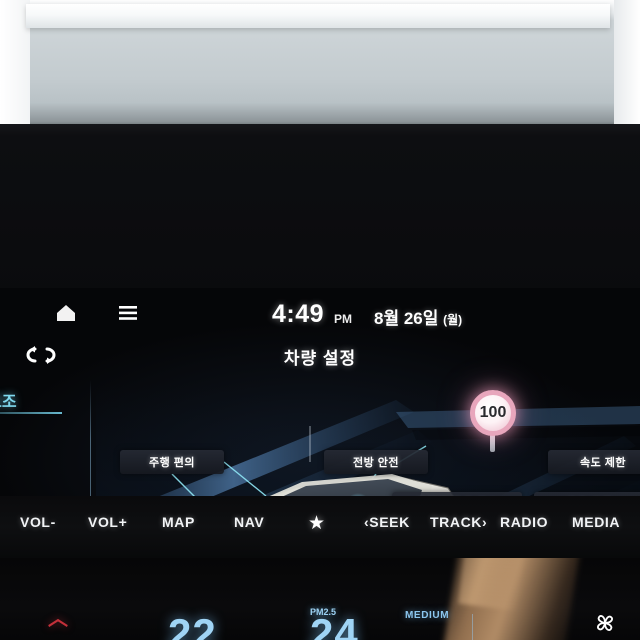 Image resolution: width=640 pixels, height=640 pixels. Describe the element at coordinates (320, 599) in the screenshot. I see `climate-control-panel: ︿ 22 PM2.5 24 MEDIUM` at that location.